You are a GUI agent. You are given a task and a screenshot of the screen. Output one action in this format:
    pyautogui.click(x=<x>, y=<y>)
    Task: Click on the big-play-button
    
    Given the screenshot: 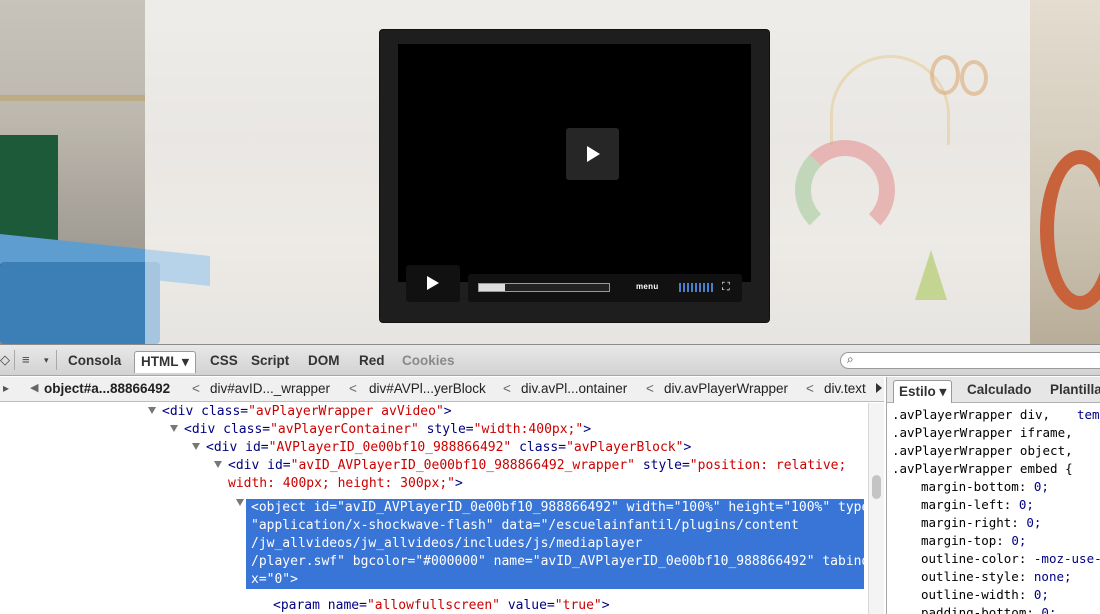 What is the action you would take?
    pyautogui.click(x=592, y=154)
    